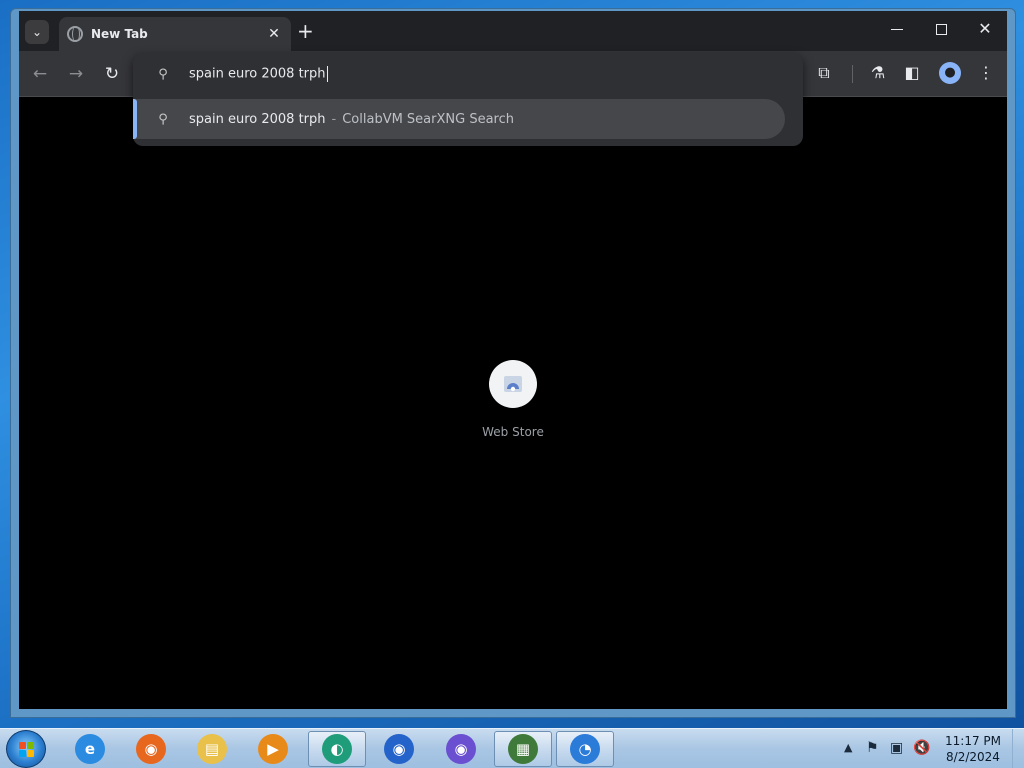  I want to click on window-close-button: ✕, so click(985, 28).